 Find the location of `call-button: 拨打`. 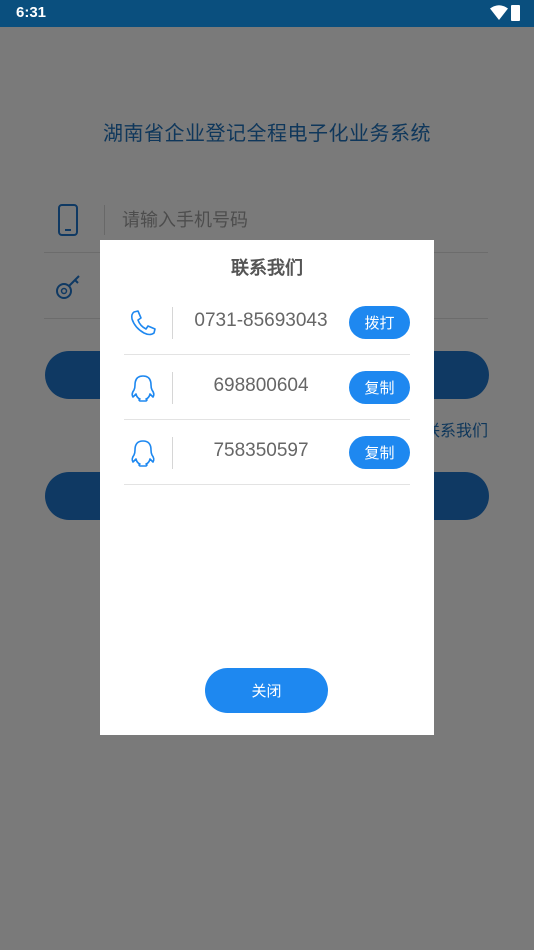

call-button: 拨打 is located at coordinates (379, 322).